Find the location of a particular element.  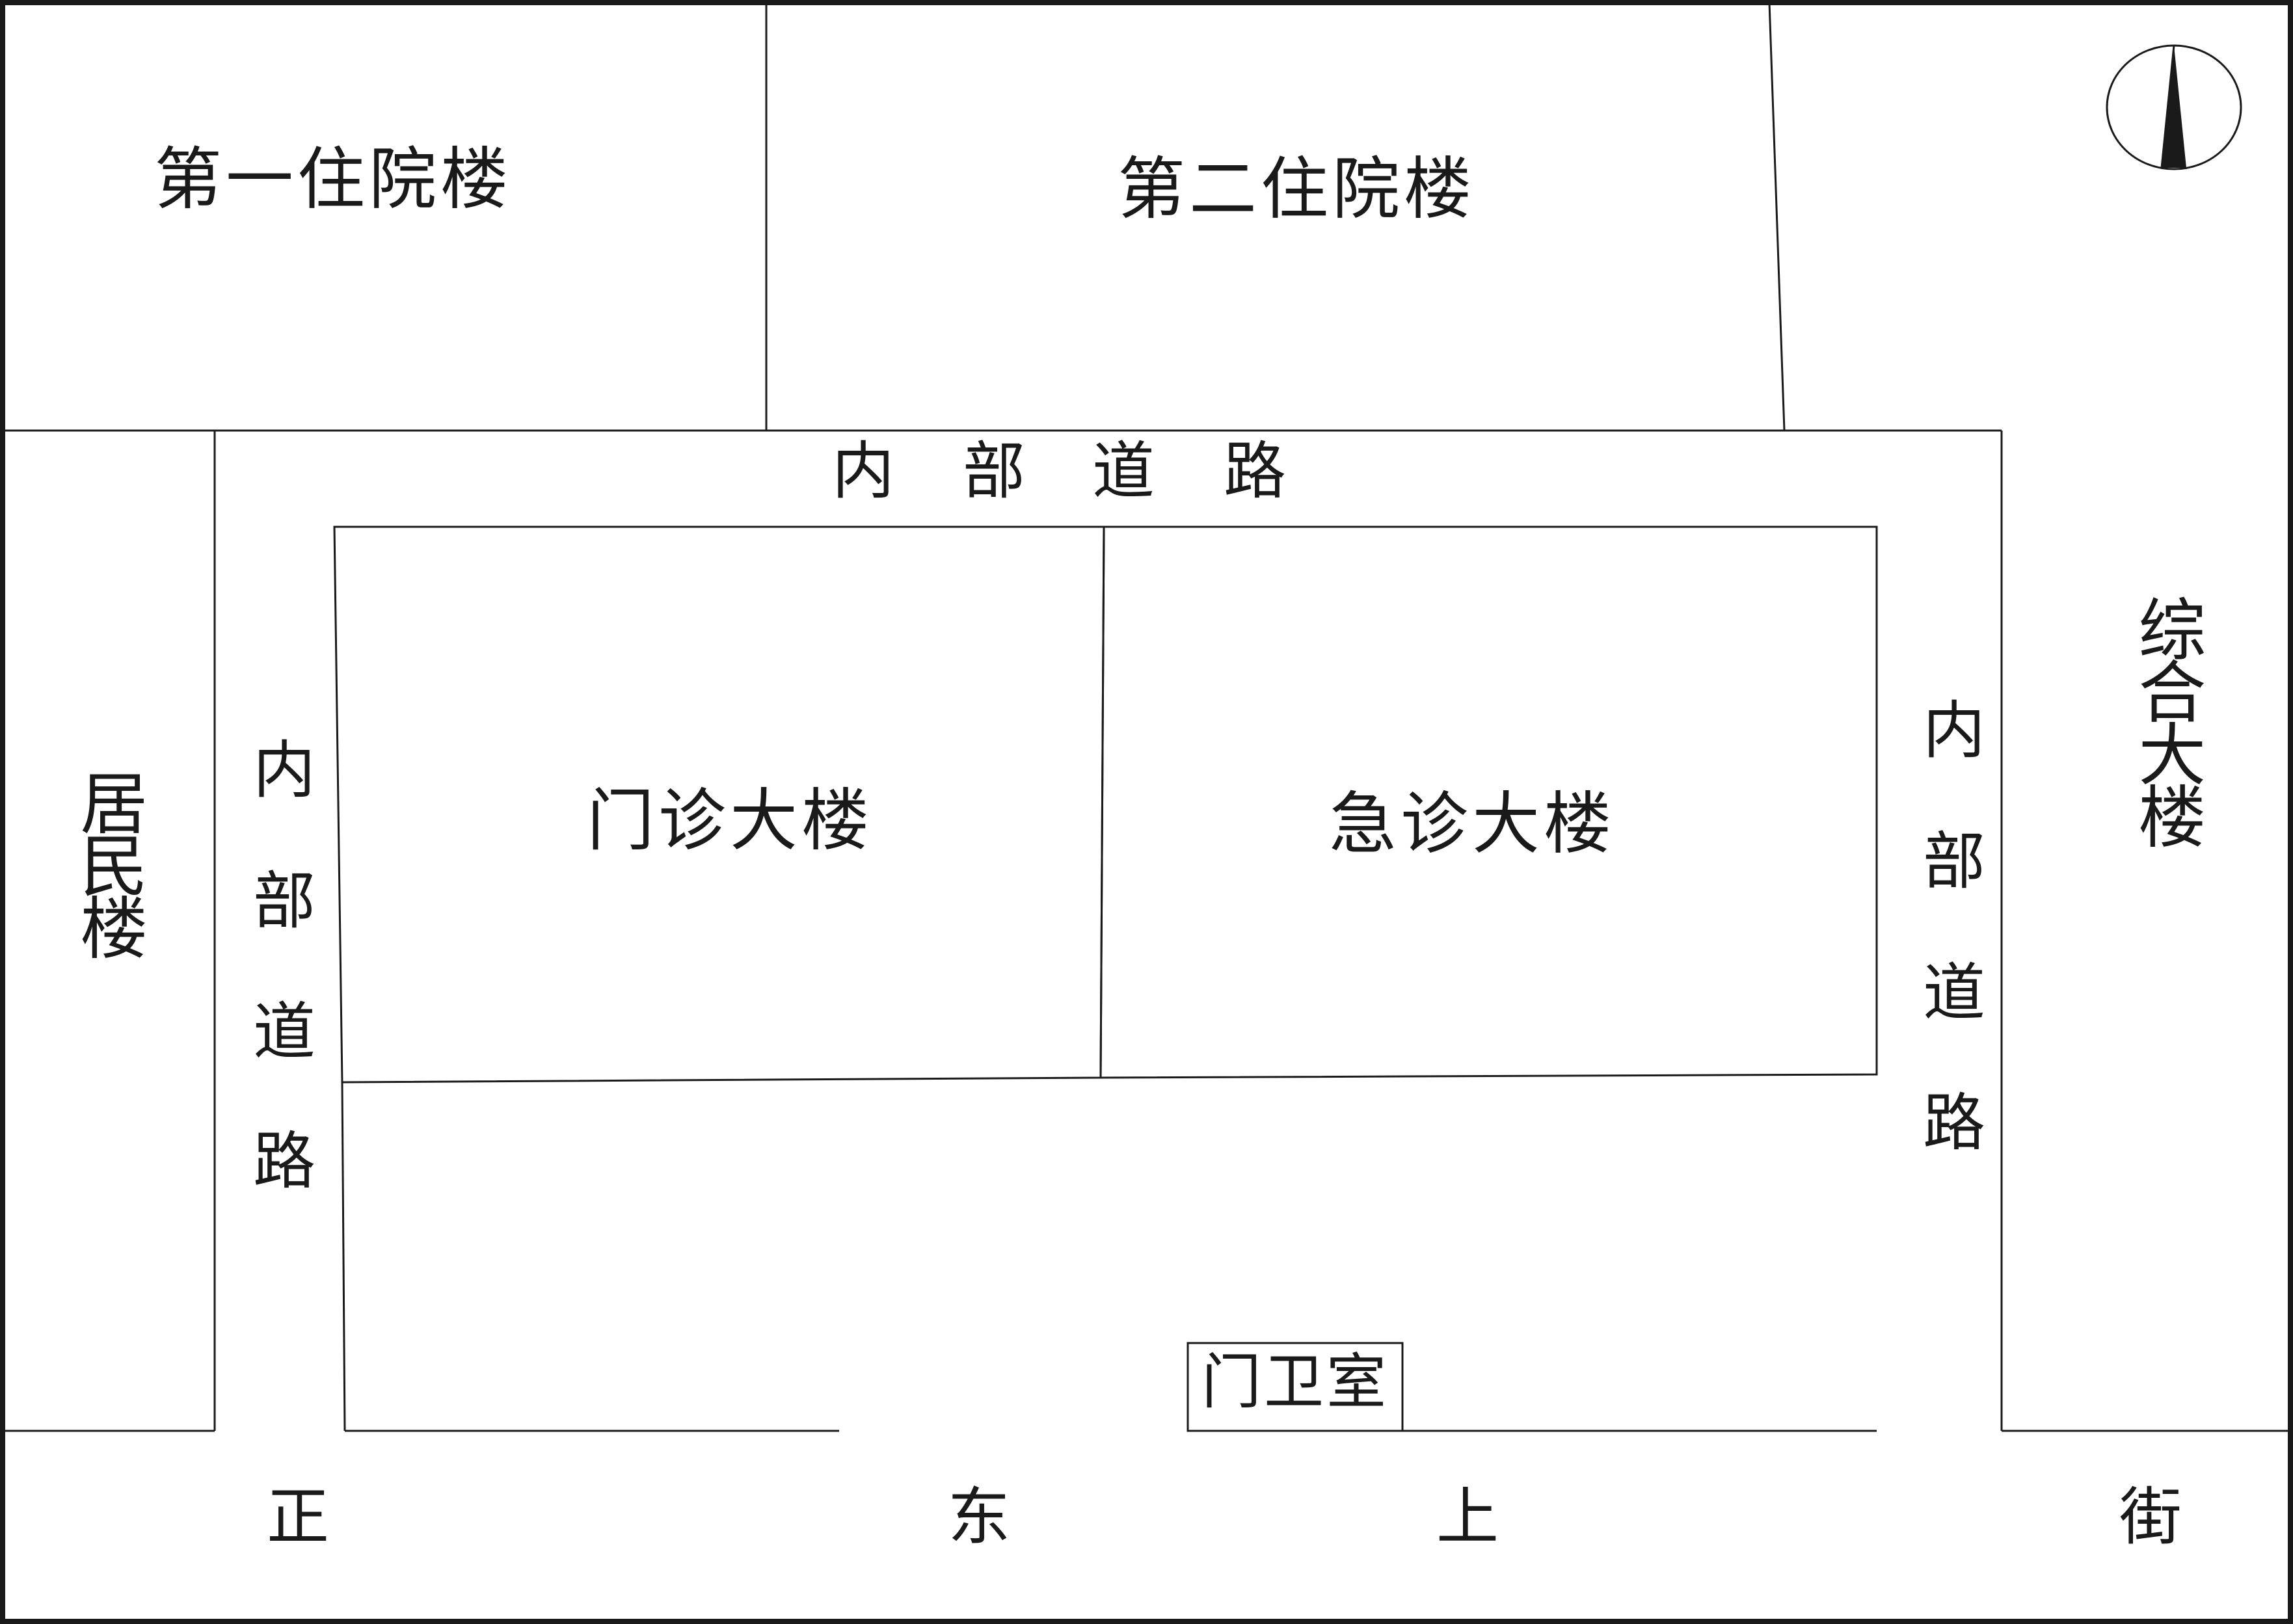

left-road-char-4: 路 is located at coordinates (284, 1161).